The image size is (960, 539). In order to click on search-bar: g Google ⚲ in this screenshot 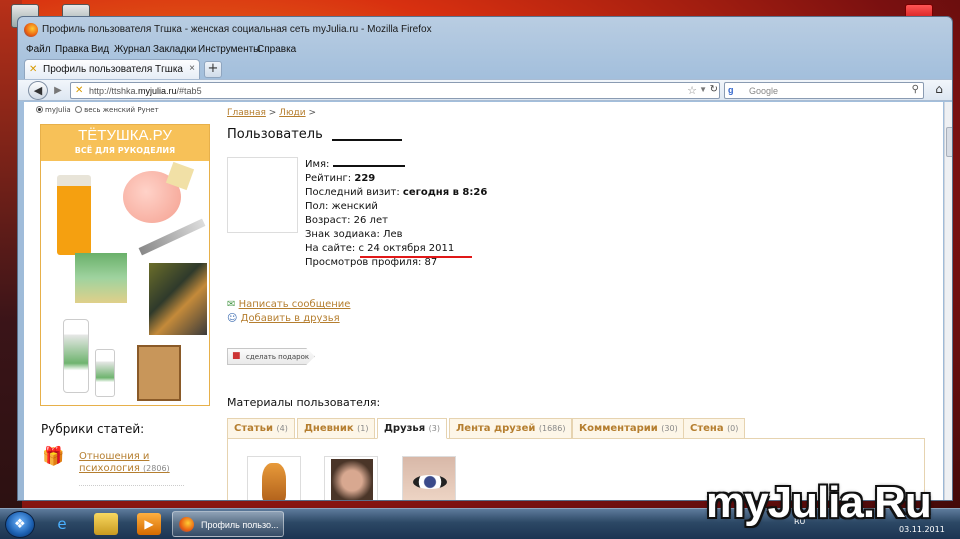, I will do `click(824, 90)`.